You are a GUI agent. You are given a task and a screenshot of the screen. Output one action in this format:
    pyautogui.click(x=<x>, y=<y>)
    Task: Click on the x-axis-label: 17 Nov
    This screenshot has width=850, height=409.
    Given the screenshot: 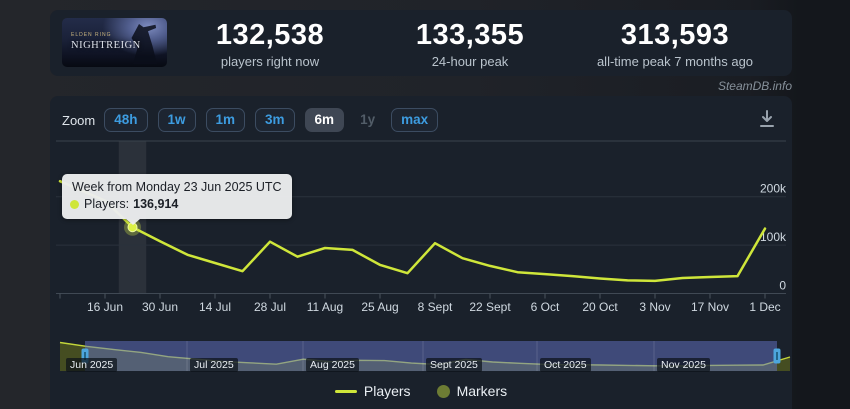 What is the action you would take?
    pyautogui.click(x=710, y=307)
    